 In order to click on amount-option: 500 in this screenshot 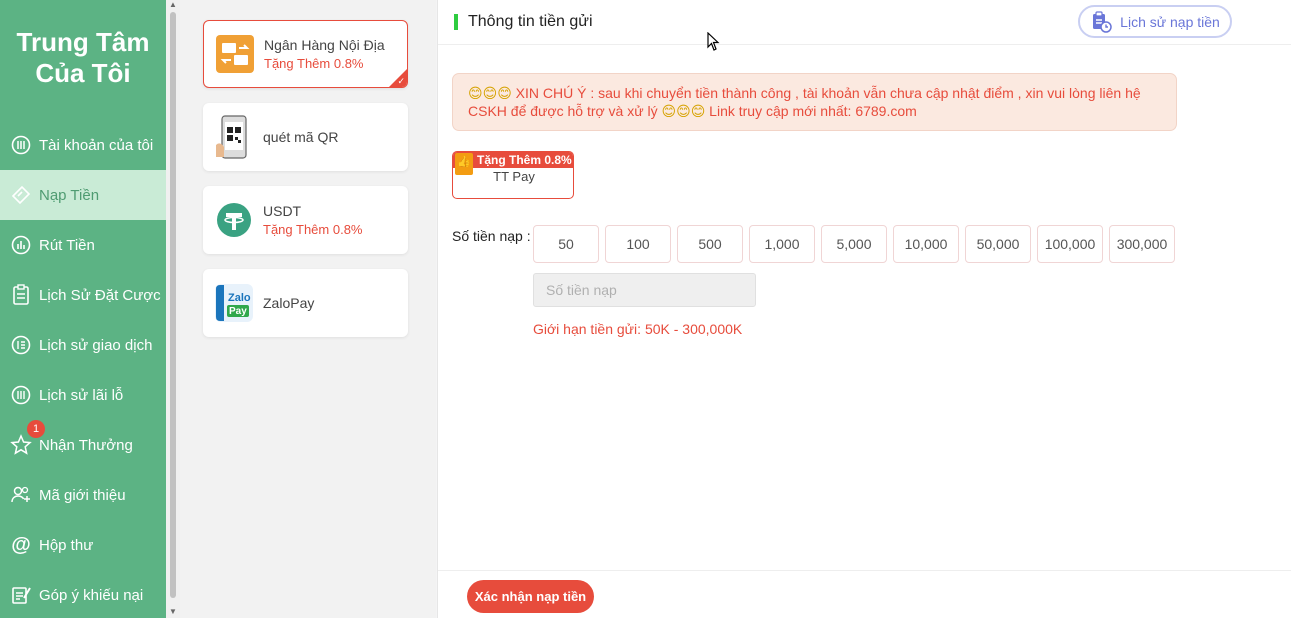, I will do `click(710, 244)`.